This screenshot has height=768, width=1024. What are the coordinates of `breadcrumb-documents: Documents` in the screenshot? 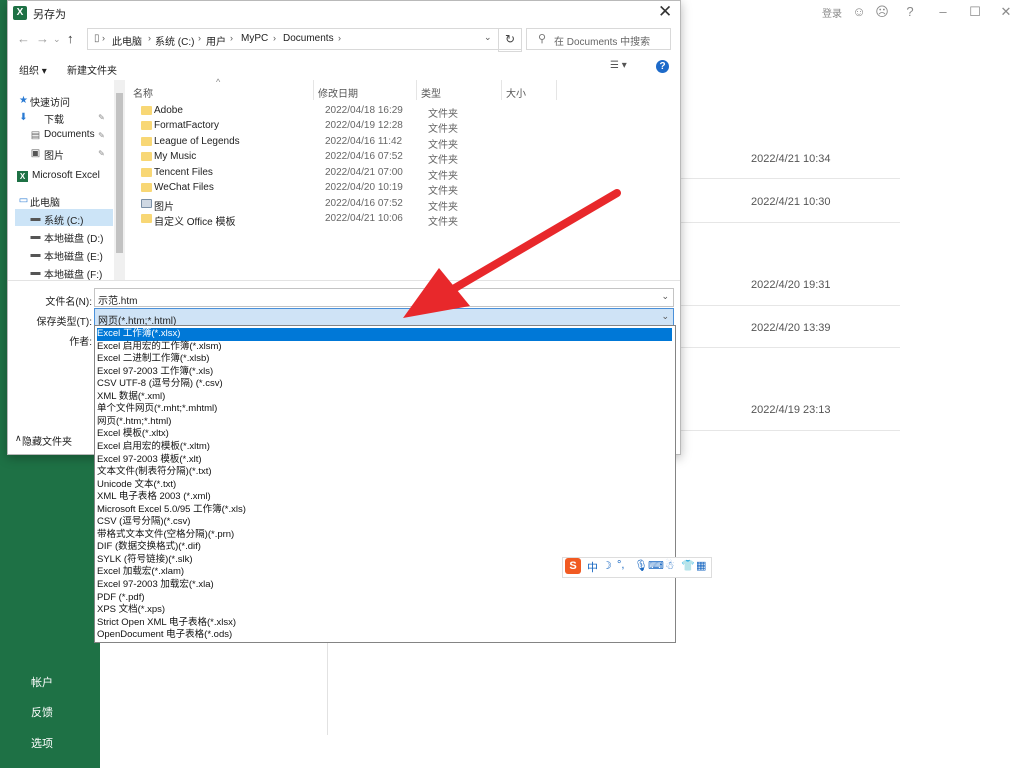 It's located at (308, 38).